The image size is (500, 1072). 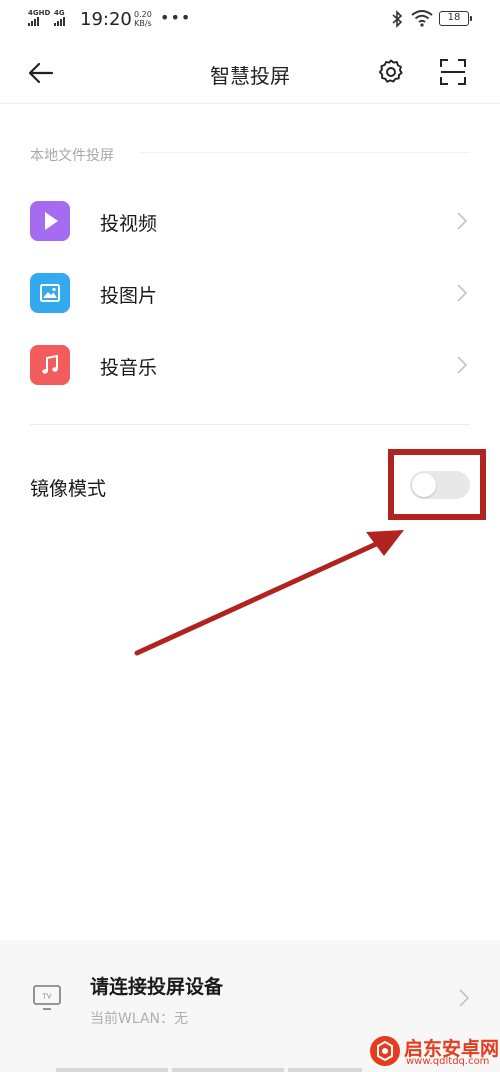 I want to click on clock: 19:20, so click(x=106, y=19).